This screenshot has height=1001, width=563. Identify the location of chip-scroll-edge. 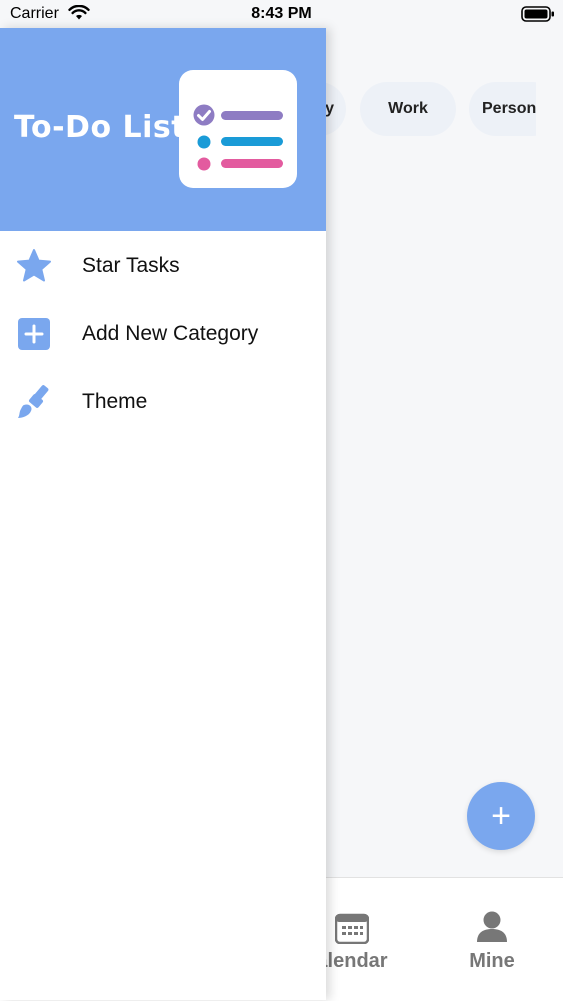
(549, 110).